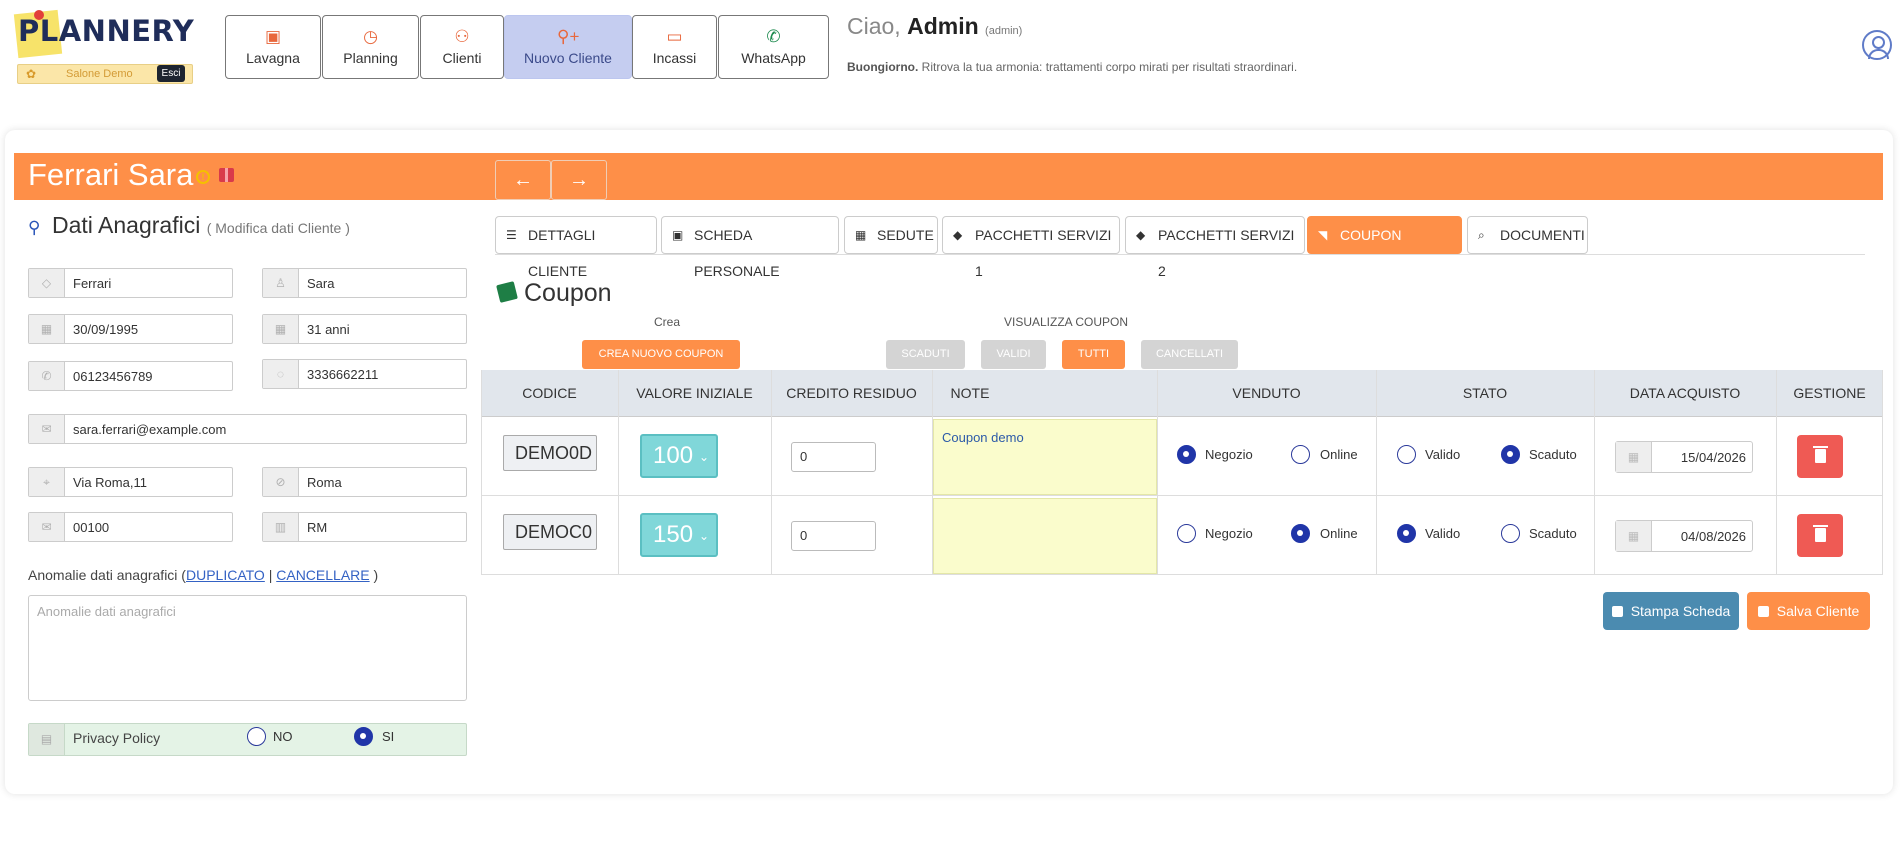 The width and height of the screenshot is (1903, 862). I want to click on nav-lavagna: ▣ Lavagna, so click(273, 47).